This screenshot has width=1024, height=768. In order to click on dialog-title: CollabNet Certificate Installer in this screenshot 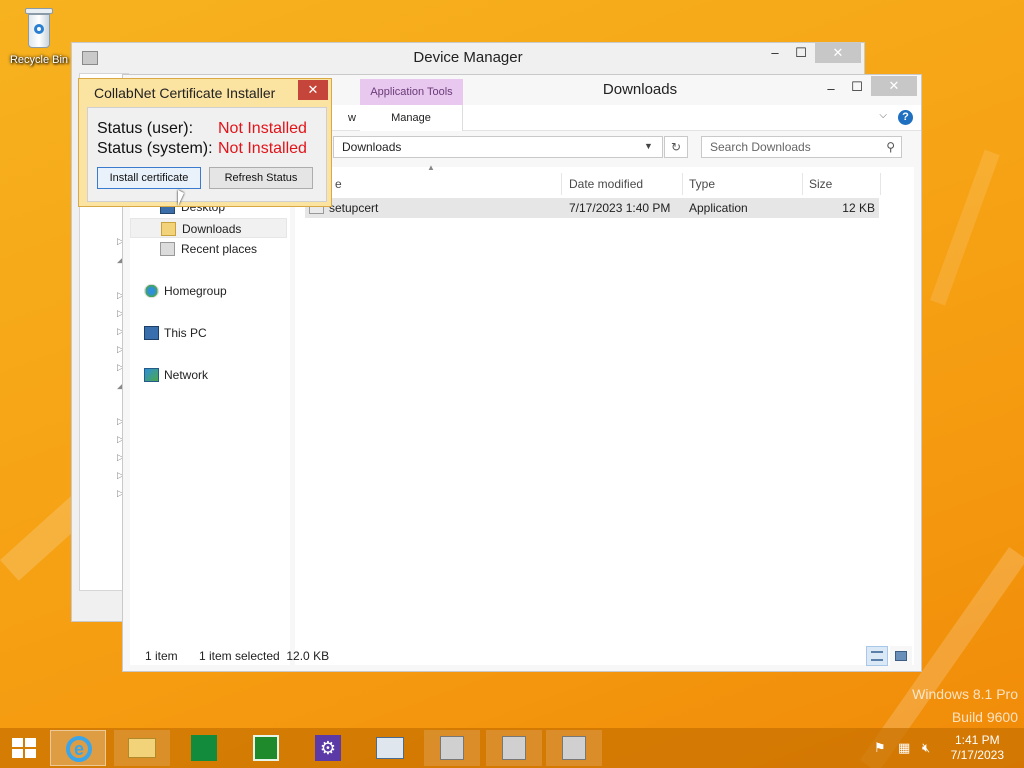, I will do `click(185, 93)`.